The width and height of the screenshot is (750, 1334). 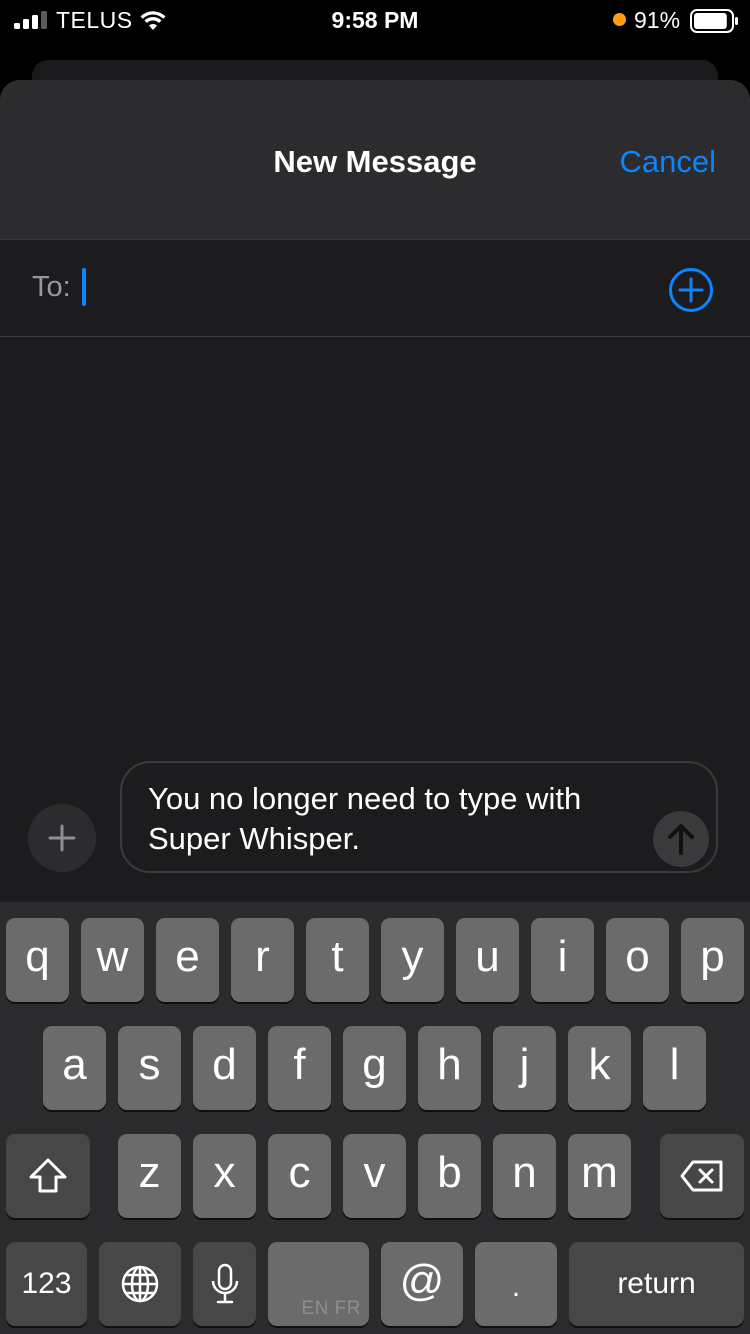 I want to click on send-button, so click(x=681, y=839).